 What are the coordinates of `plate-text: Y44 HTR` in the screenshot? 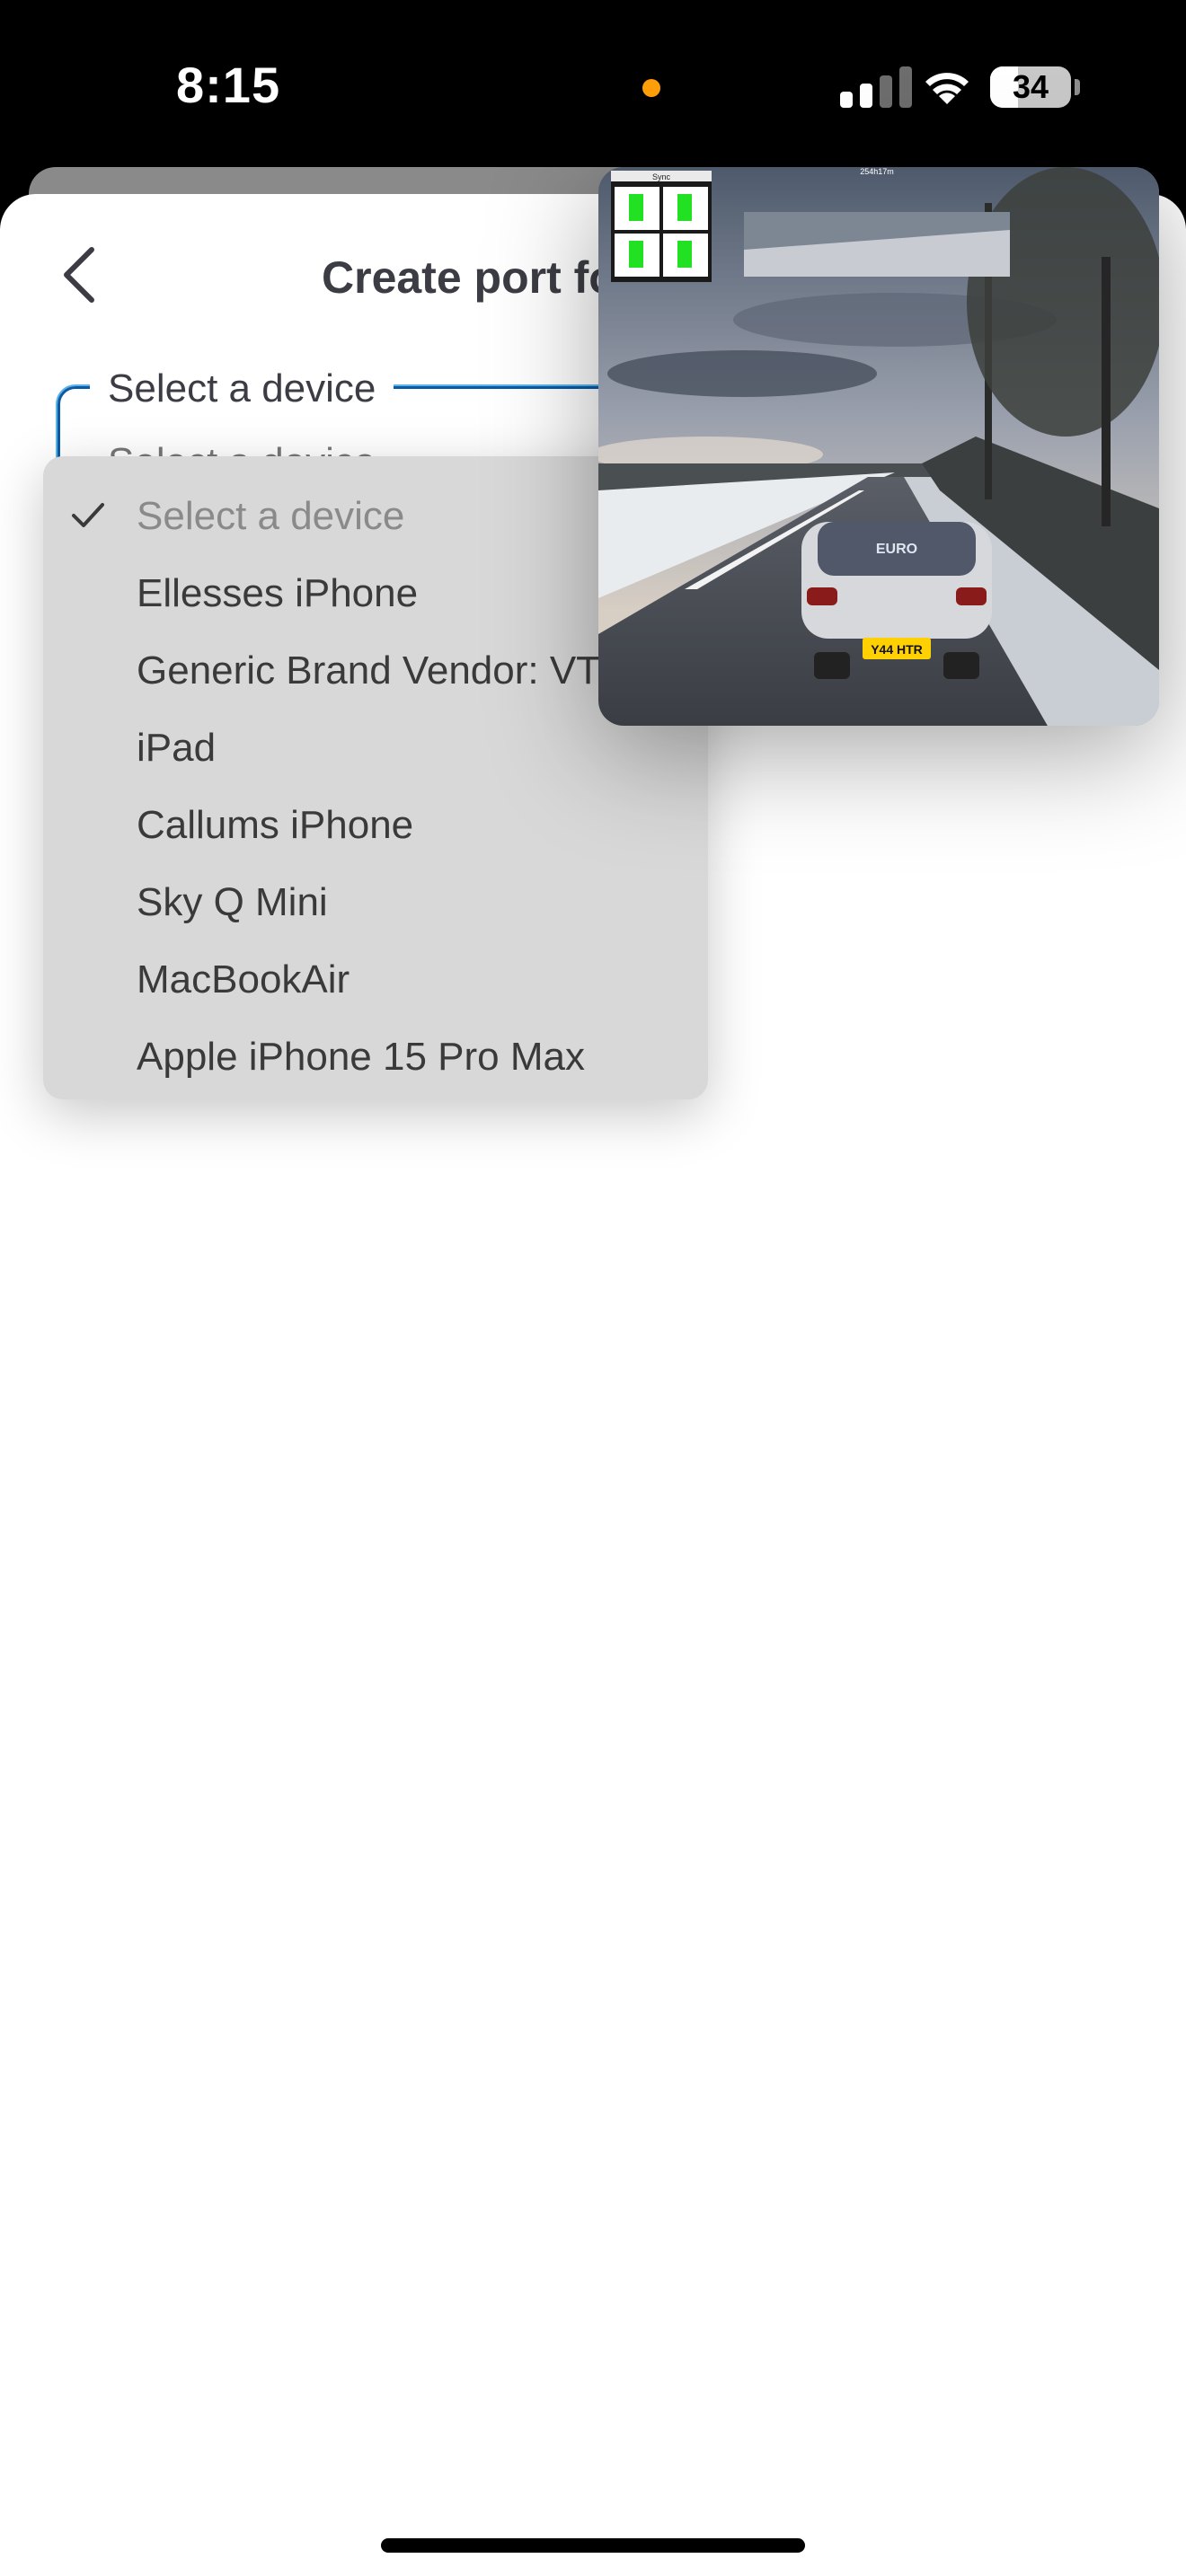 It's located at (897, 649).